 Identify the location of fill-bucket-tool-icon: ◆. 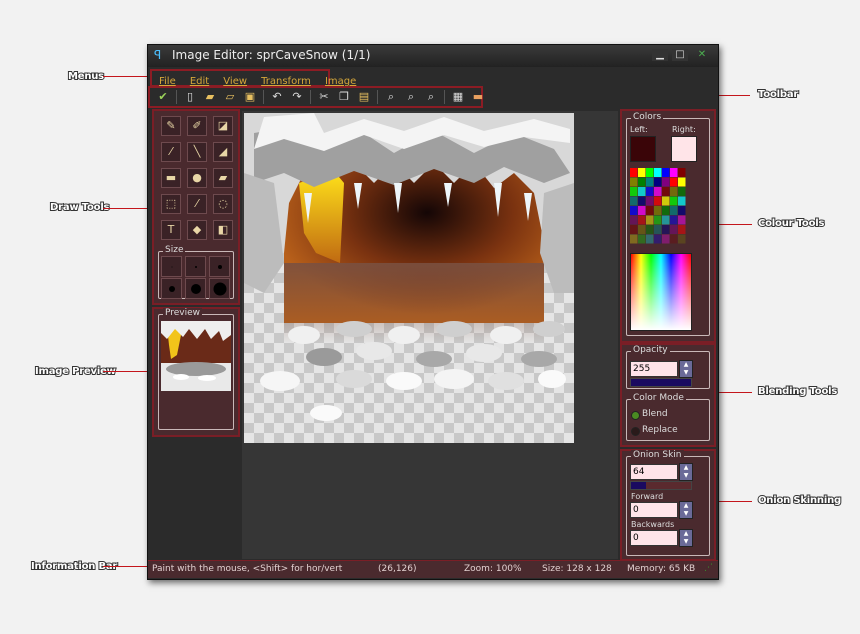
(197, 230).